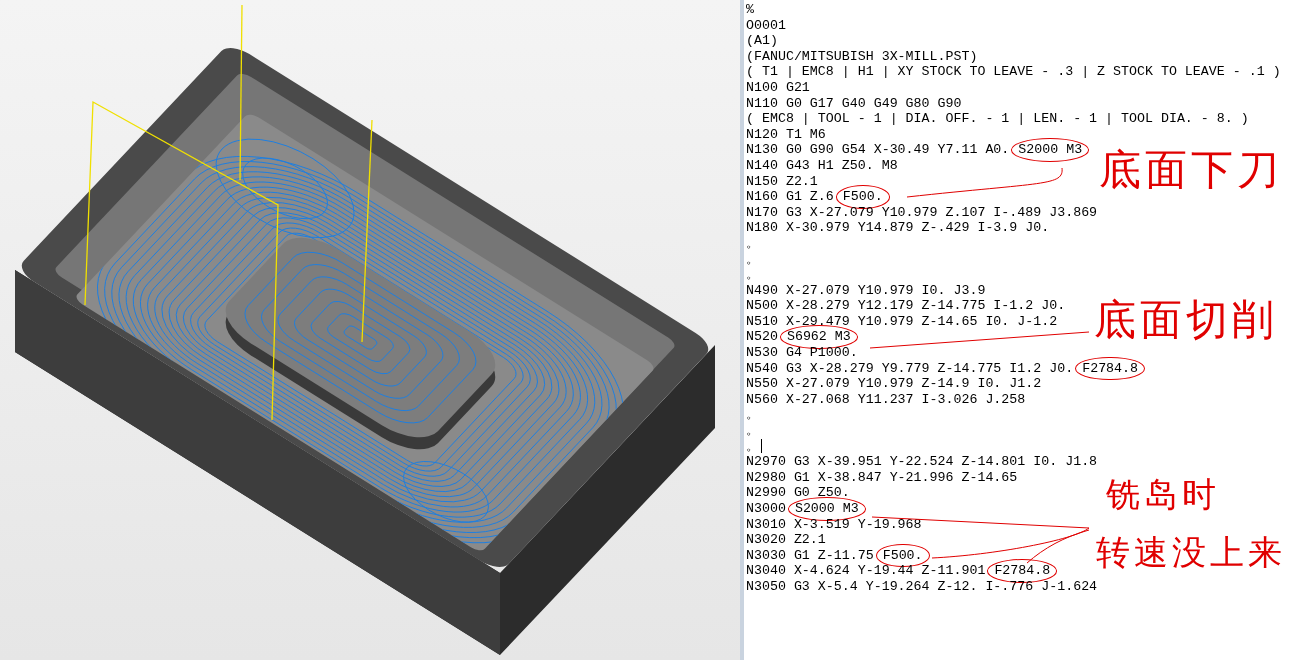  I want to click on handwritten-note: 底面下刀, so click(1191, 170).